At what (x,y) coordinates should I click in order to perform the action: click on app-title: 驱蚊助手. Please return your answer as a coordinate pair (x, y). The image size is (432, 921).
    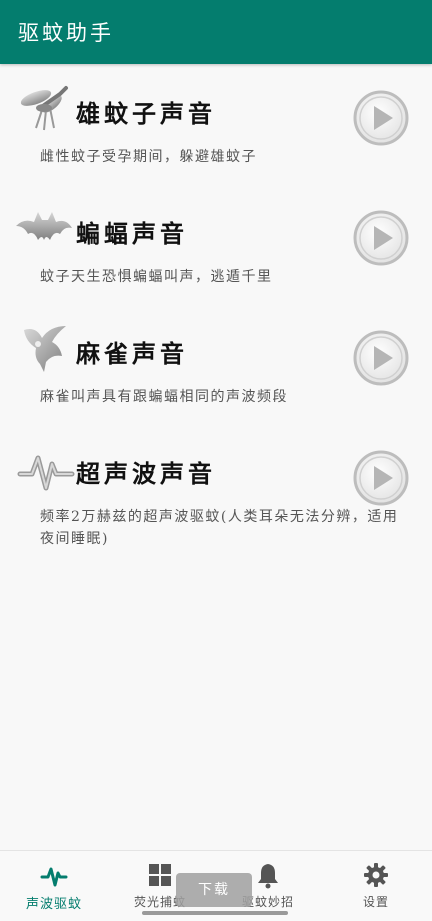
    Looking at the image, I should click on (66, 33).